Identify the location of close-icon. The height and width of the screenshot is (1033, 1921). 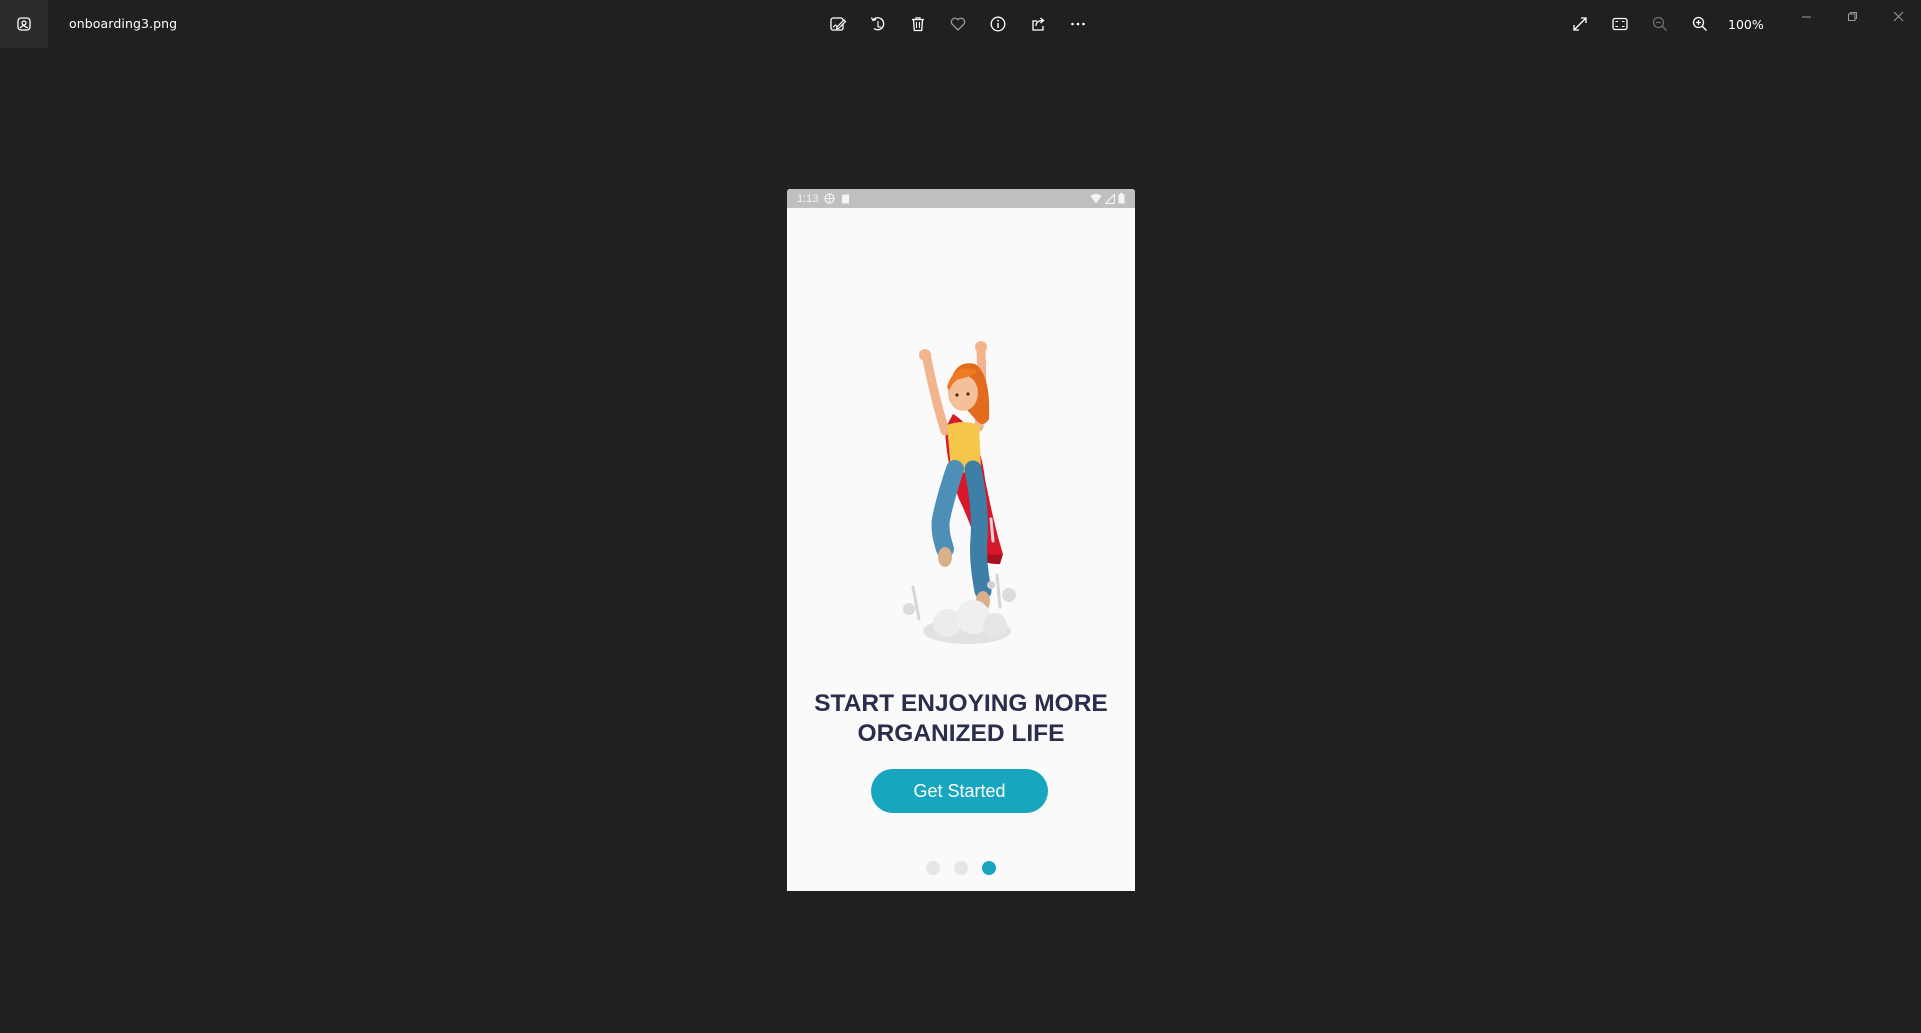
(1898, 16).